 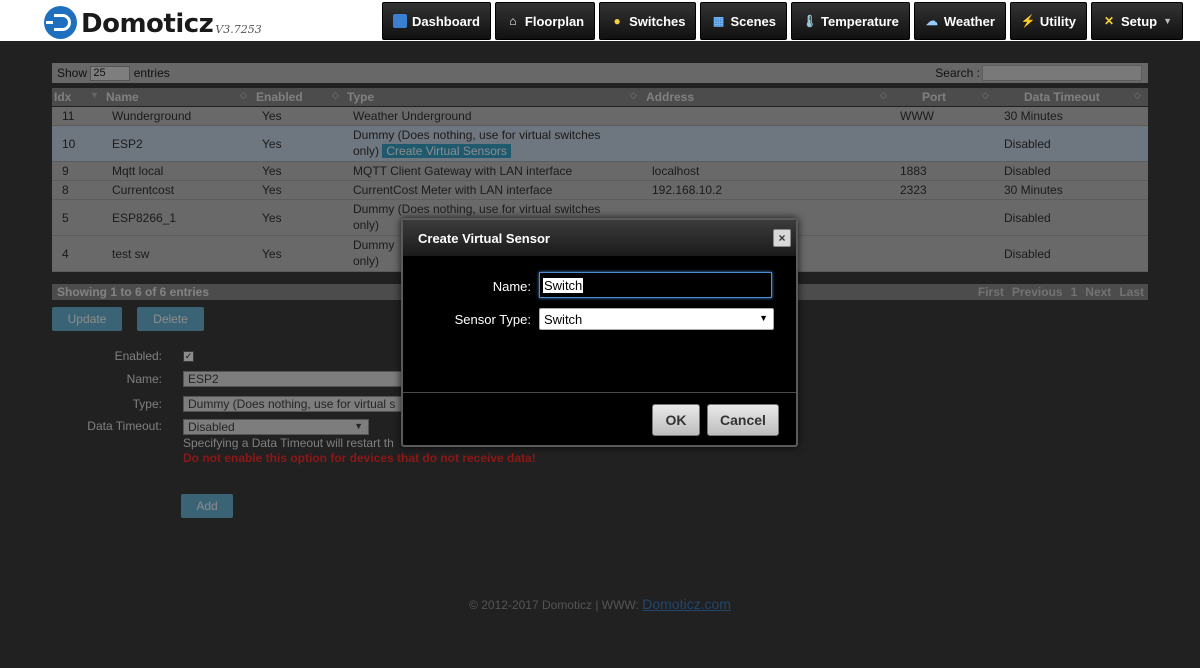 I want to click on sensor-name-input: Switch, so click(x=655, y=285).